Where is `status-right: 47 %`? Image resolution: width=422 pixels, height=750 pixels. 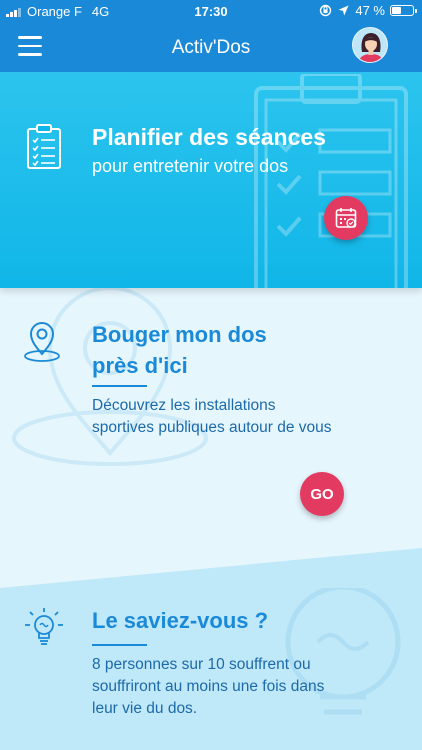
status-right: 47 % is located at coordinates (365, 10).